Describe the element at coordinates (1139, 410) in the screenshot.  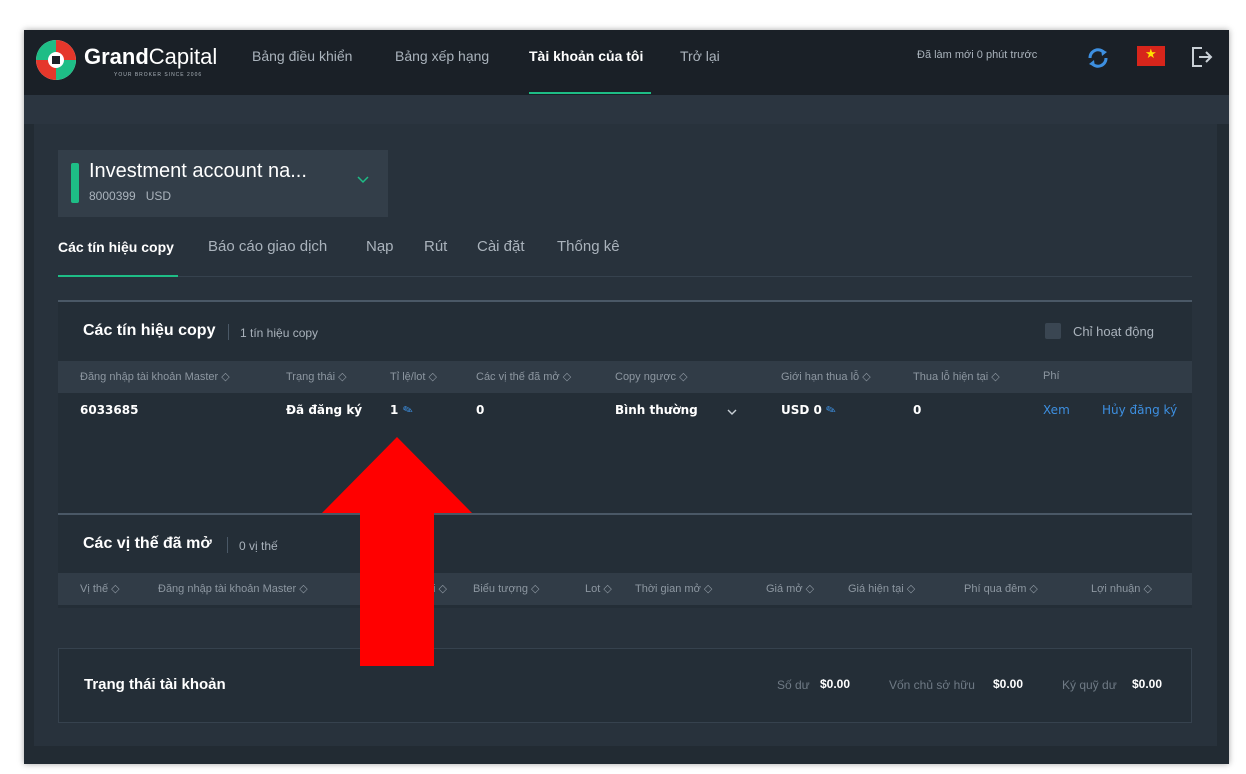
I see `unsubscribe-link: Hủy đăng ký` at that location.